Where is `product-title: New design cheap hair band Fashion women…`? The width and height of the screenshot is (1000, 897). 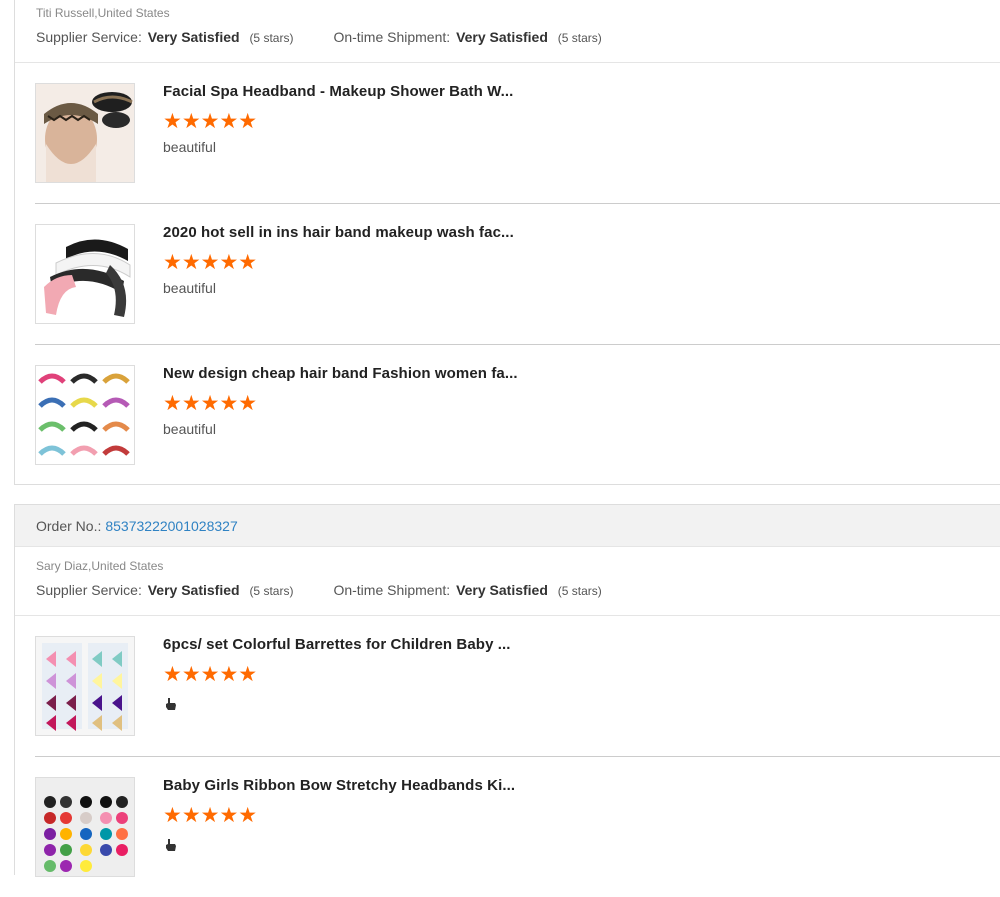 product-title: New design cheap hair band Fashion women… is located at coordinates (340, 373).